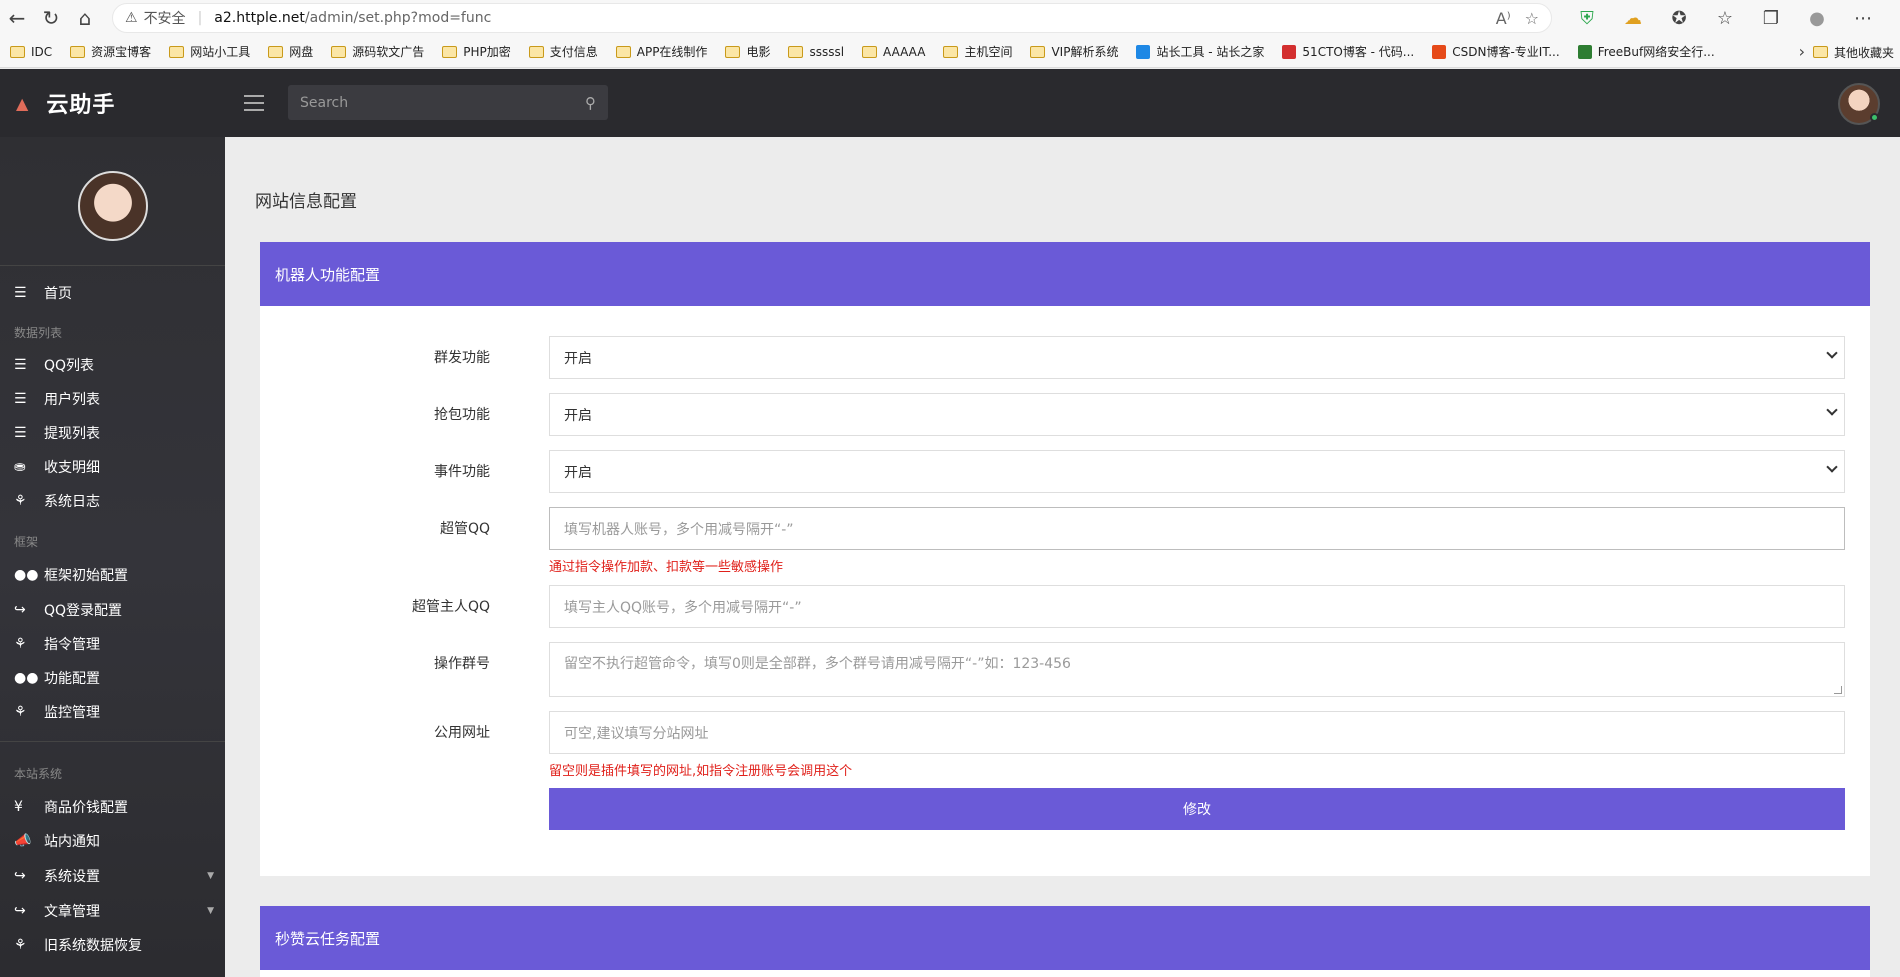  Describe the element at coordinates (1197, 732) in the screenshot. I see `public-url-input: 可空,建议填写分站网址` at that location.